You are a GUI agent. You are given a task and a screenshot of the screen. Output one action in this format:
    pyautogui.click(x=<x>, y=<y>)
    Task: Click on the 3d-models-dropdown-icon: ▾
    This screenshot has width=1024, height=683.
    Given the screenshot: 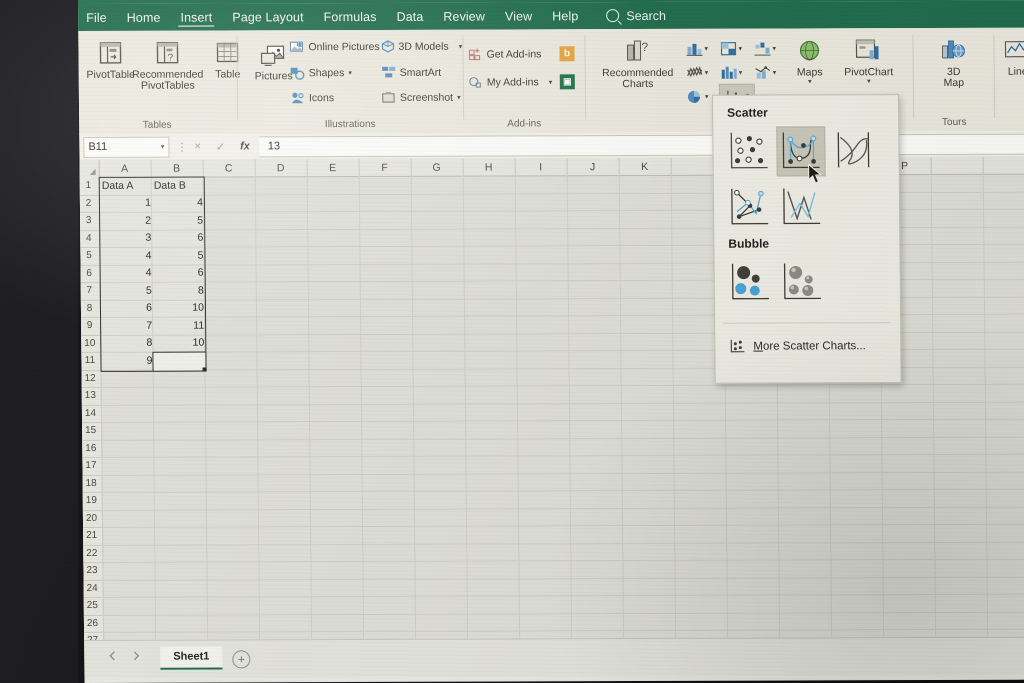 What is the action you would take?
    pyautogui.click(x=458, y=46)
    